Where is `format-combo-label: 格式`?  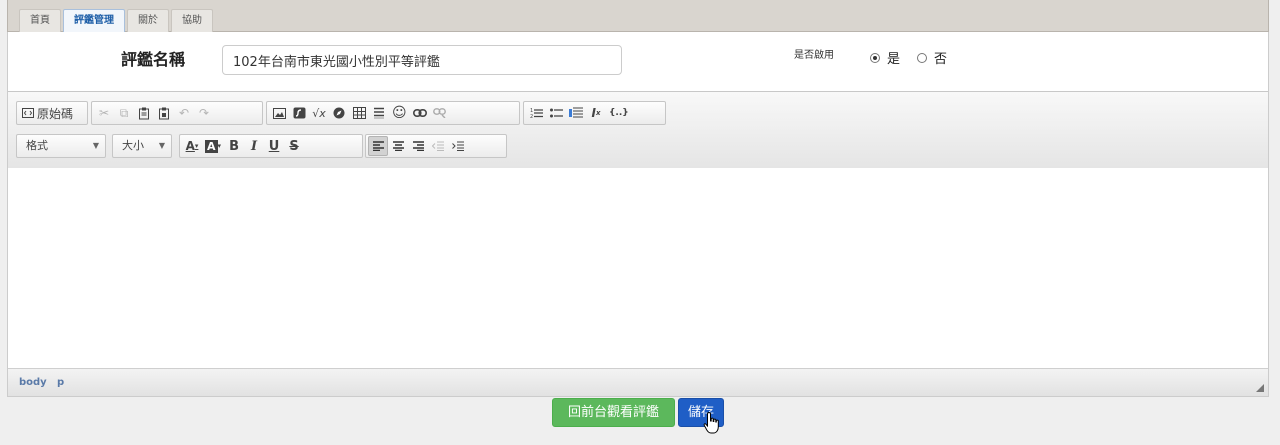 format-combo-label: 格式 is located at coordinates (37, 145).